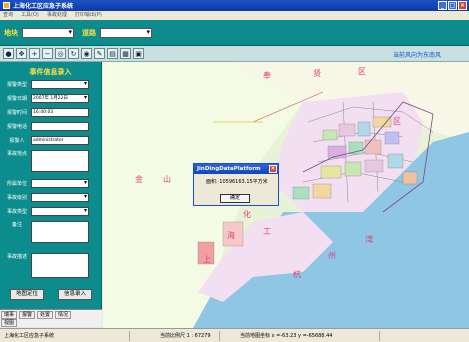 The width and height of the screenshot is (469, 342). I want to click on map-label-qu: 区, so click(362, 71).